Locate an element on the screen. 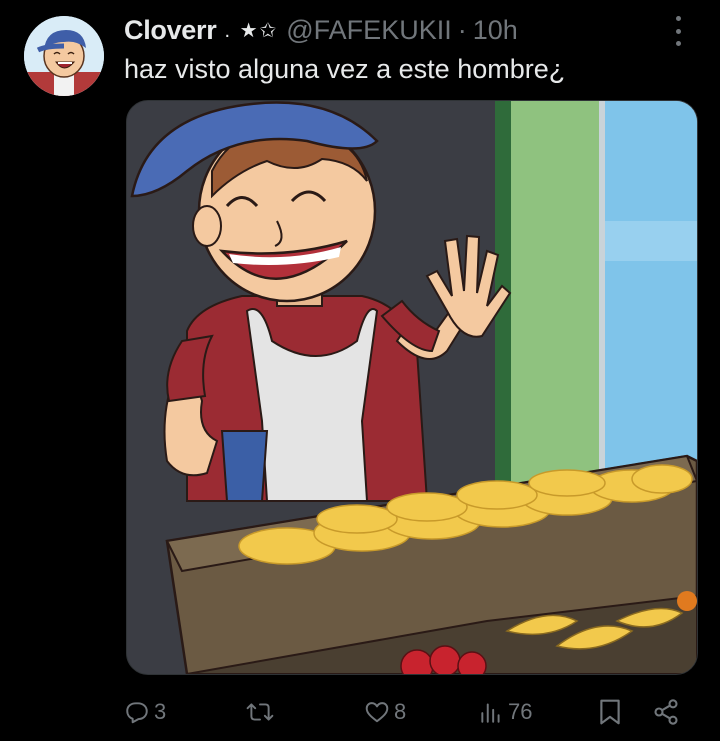 Image resolution: width=720 pixels, height=741 pixels. display-name: Cloverr is located at coordinates (170, 30).